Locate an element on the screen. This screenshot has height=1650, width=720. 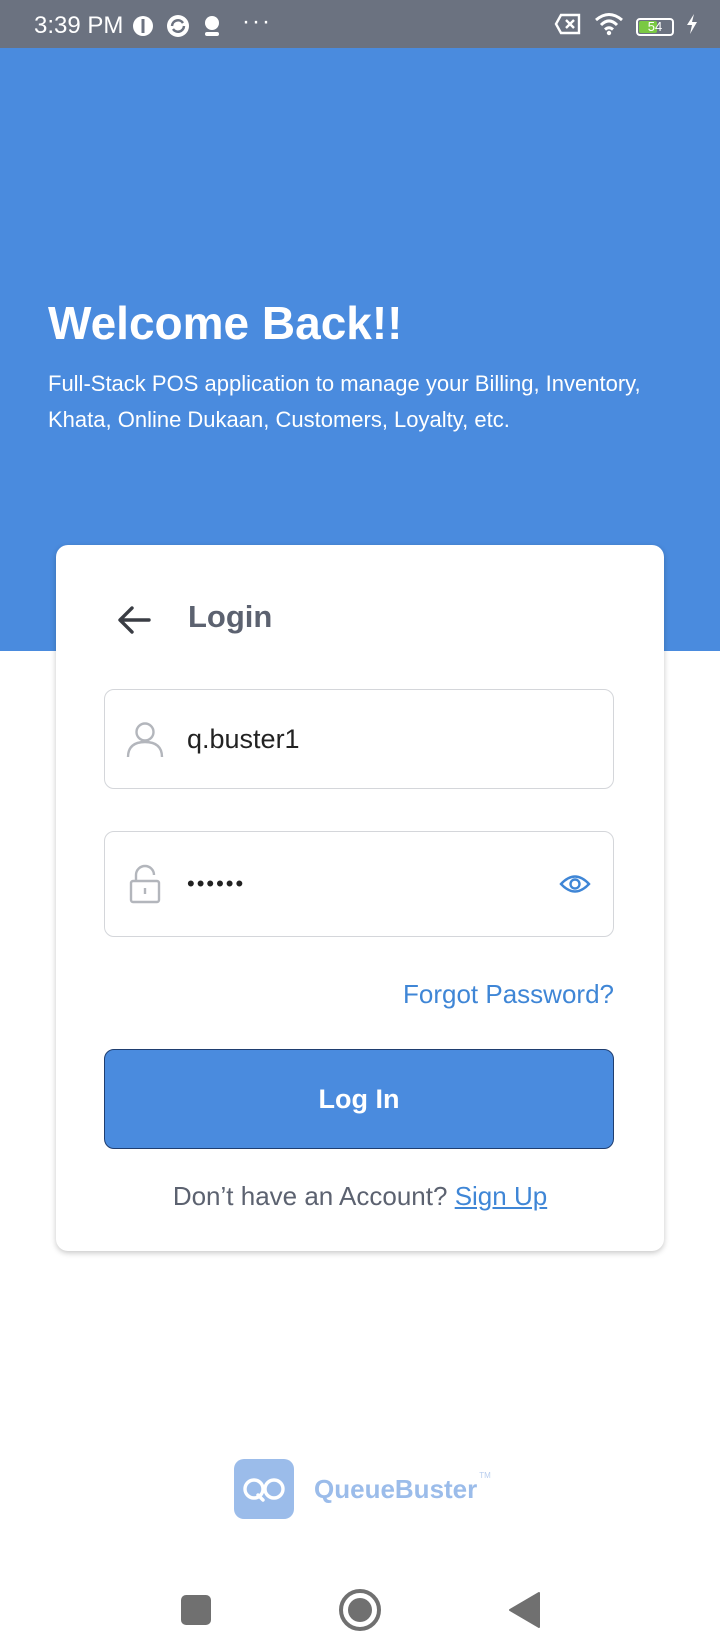
no-account-text: Don’t have an Account? is located at coordinates (310, 1196).